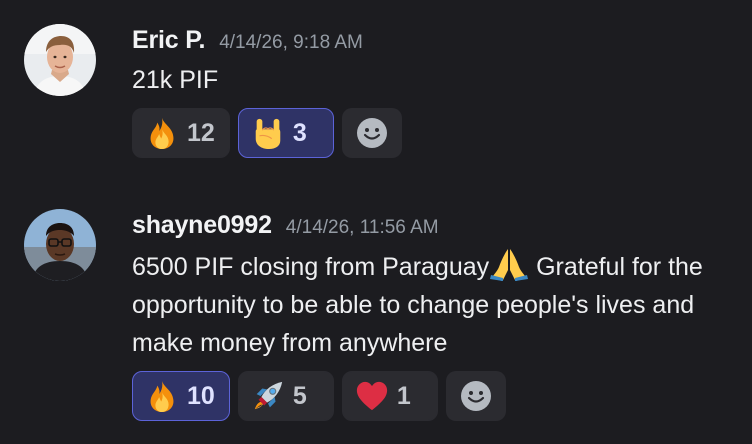 The image size is (752, 444). I want to click on reaction-heart: 1, so click(389, 396).